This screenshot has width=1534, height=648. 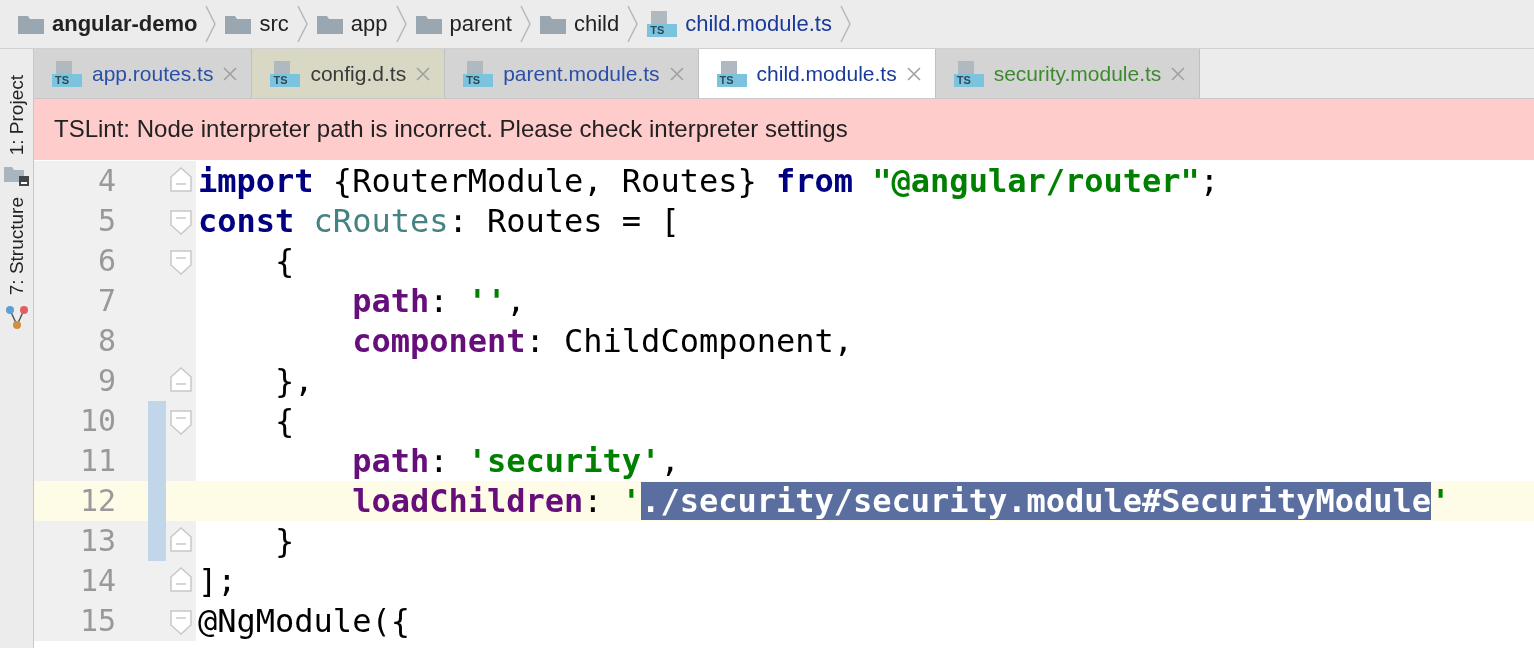 I want to click on line-number: 5, so click(x=106, y=221).